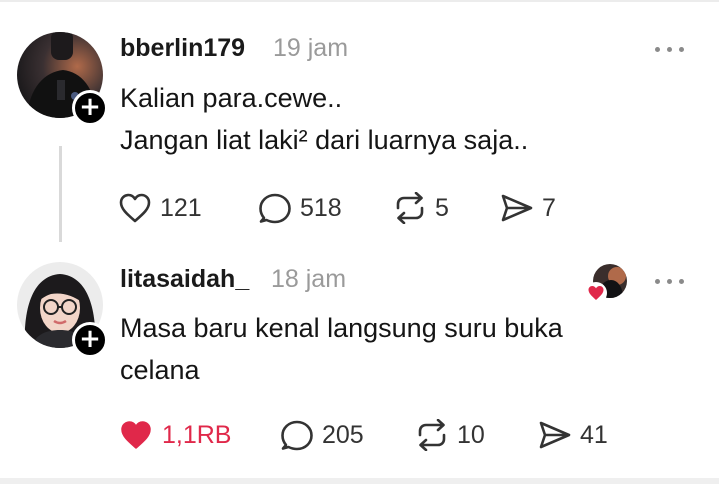 The image size is (719, 484). I want to click on timestamp: 19 jam, so click(311, 48).